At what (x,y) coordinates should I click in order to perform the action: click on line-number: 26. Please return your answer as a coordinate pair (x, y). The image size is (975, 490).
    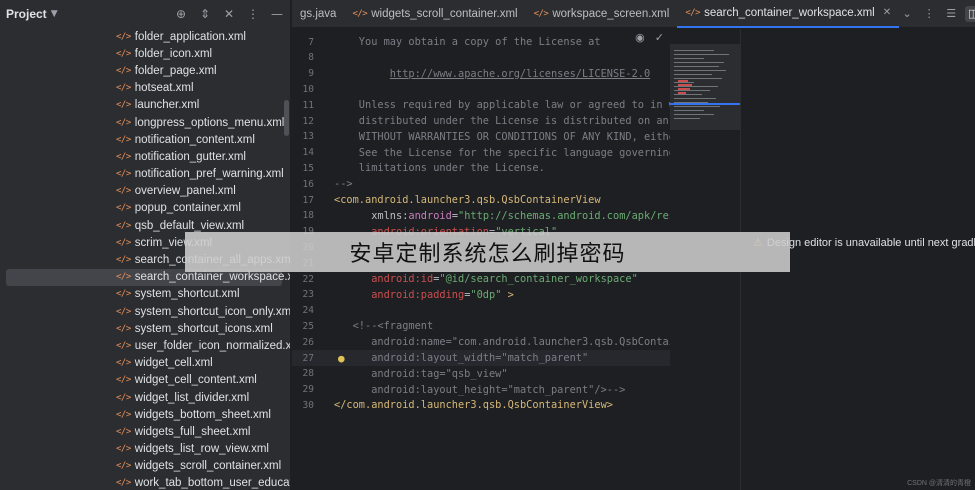
    Looking at the image, I should click on (308, 342).